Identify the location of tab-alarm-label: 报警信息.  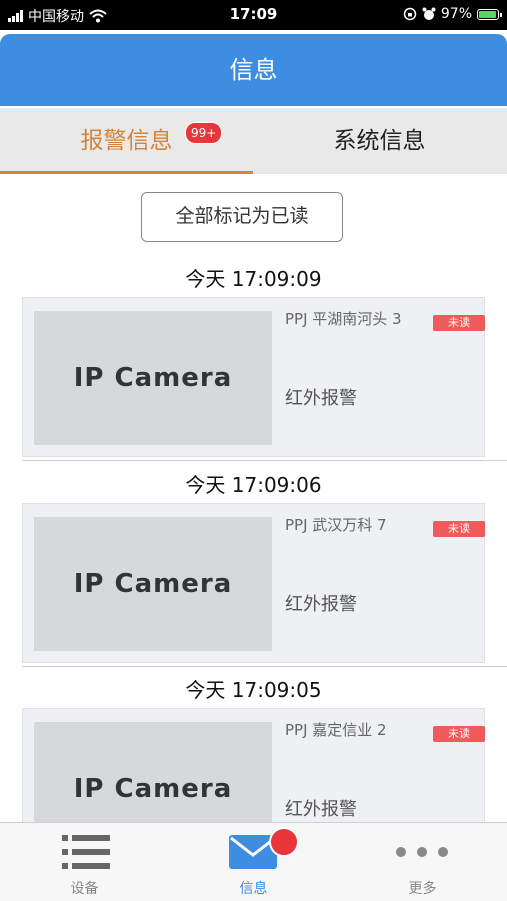
(126, 141).